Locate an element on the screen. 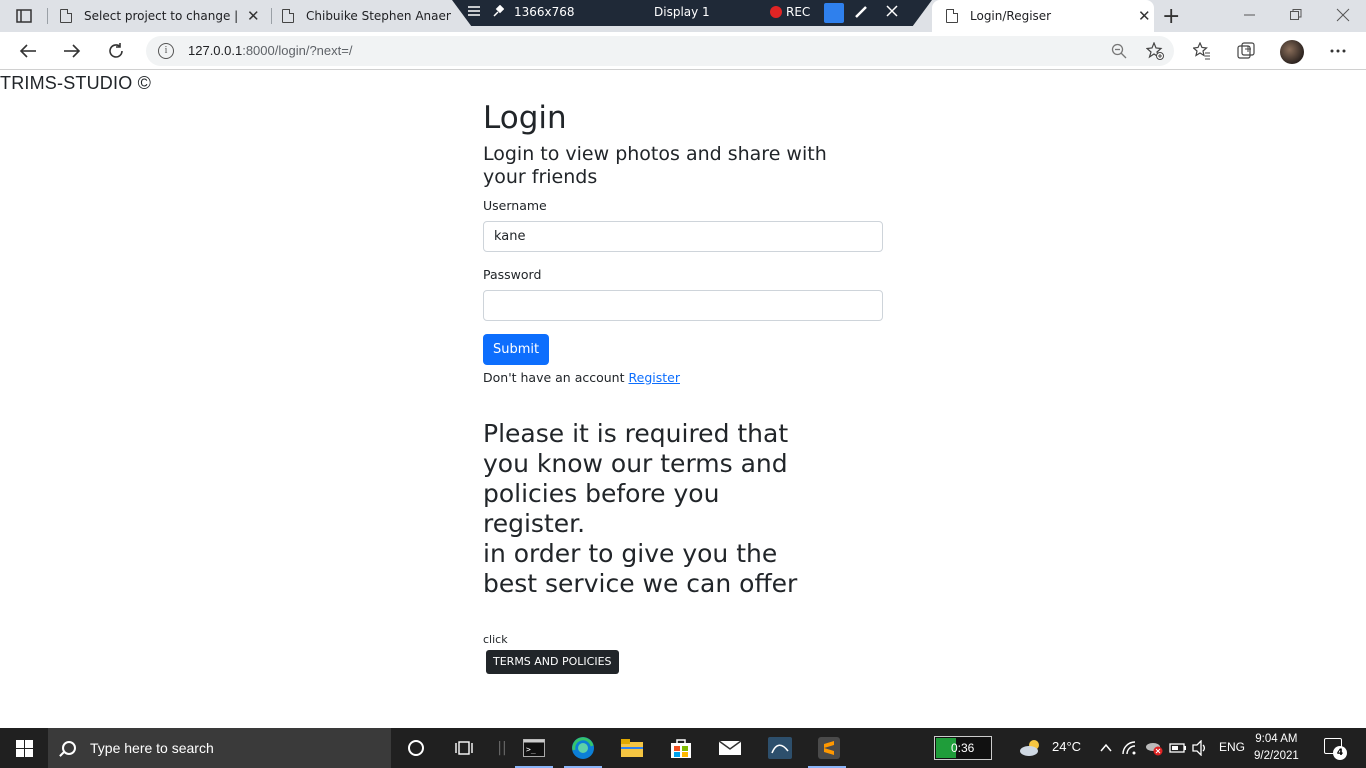 Image resolution: width=1366 pixels, height=768 pixels. edge-browser-icon is located at coordinates (583, 748).